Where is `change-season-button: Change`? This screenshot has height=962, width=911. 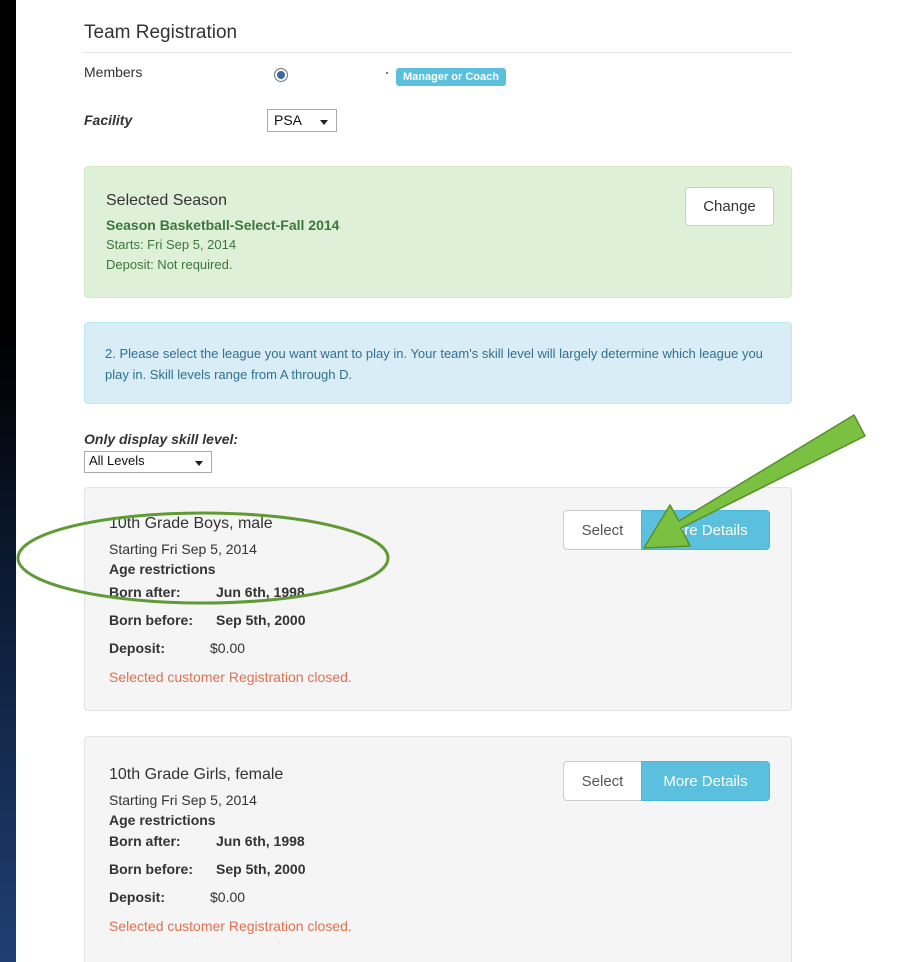 change-season-button: Change is located at coordinates (729, 206).